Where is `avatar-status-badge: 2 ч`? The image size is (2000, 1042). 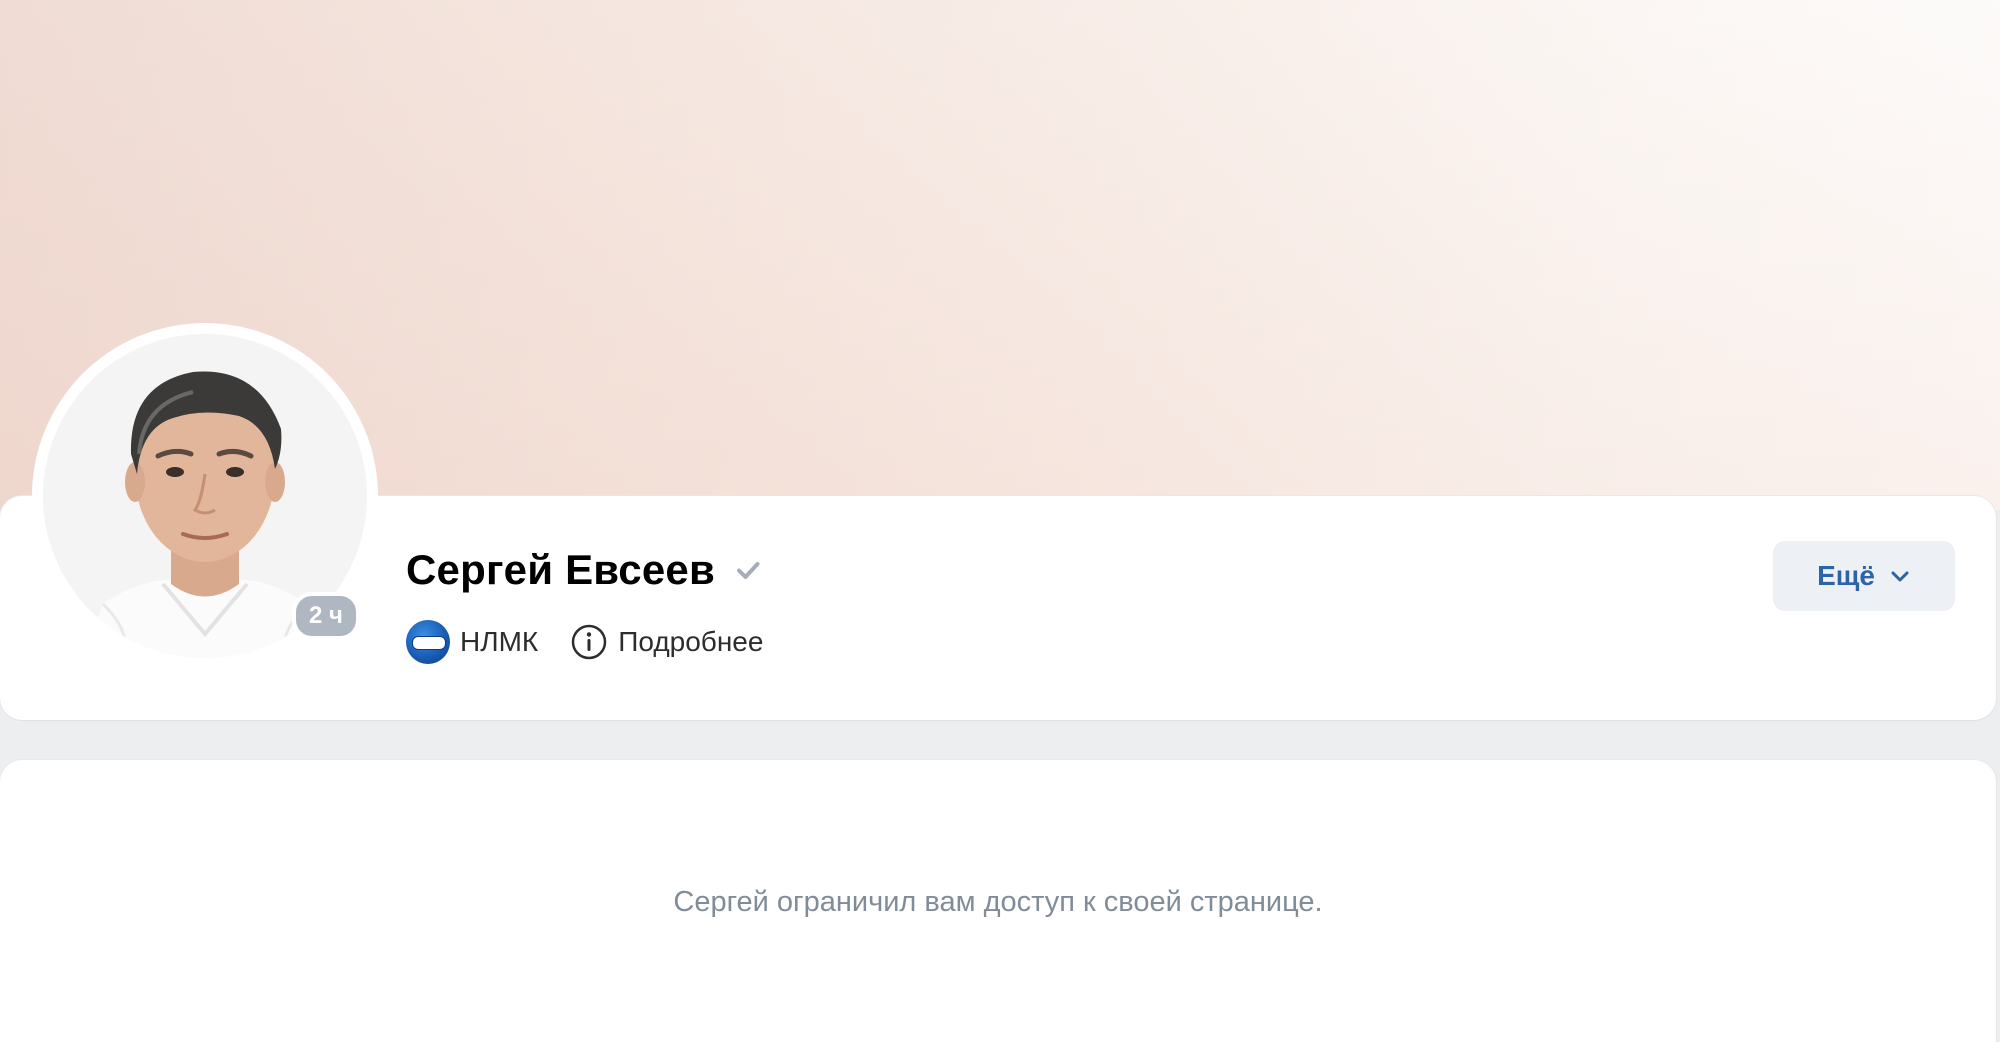 avatar-status-badge: 2 ч is located at coordinates (326, 616).